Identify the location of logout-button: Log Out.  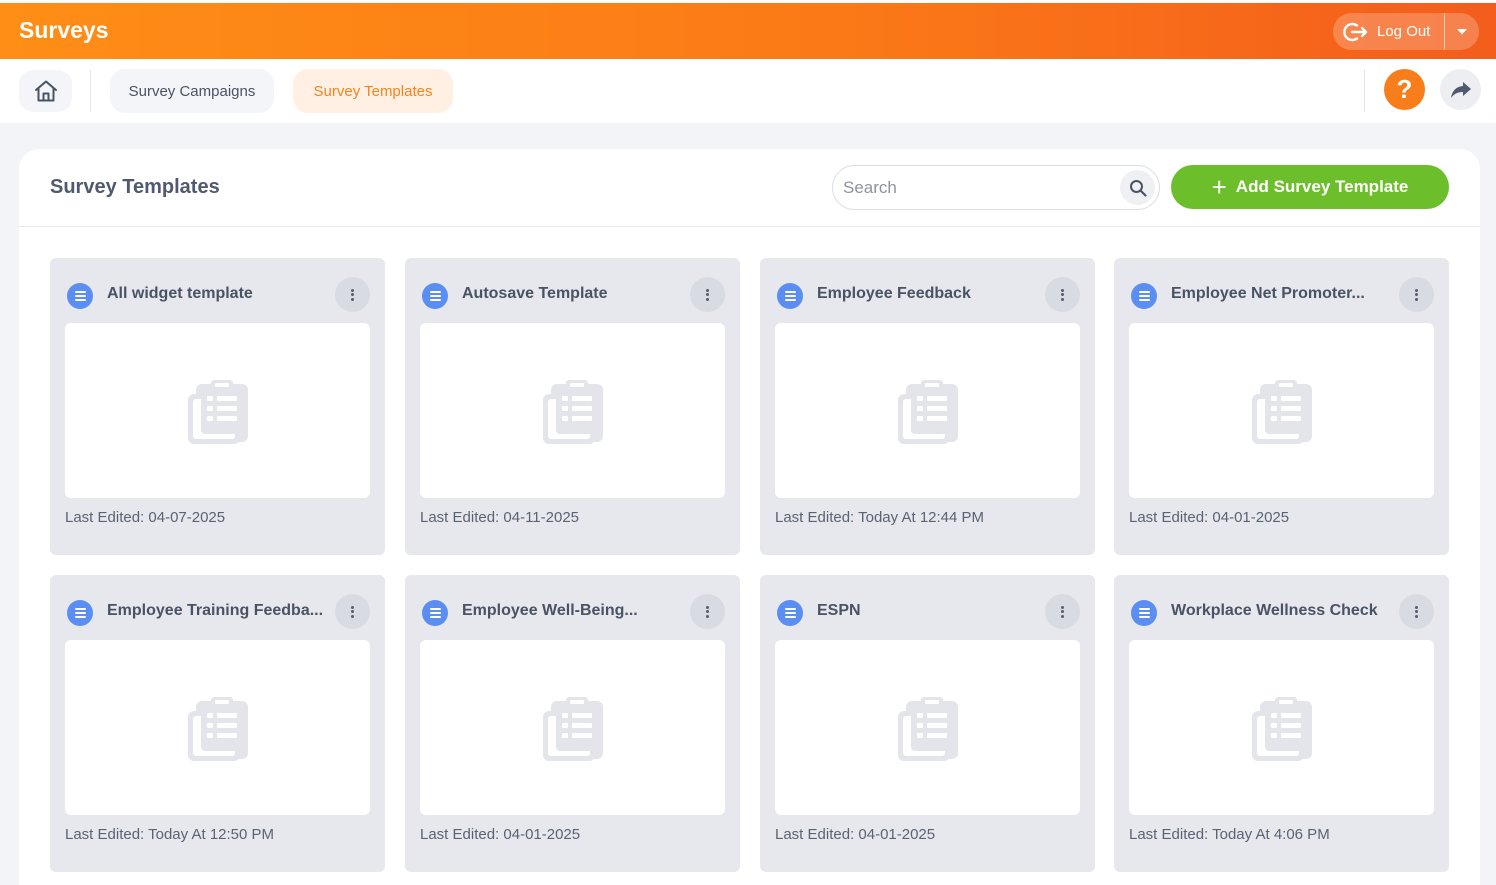
(1388, 31).